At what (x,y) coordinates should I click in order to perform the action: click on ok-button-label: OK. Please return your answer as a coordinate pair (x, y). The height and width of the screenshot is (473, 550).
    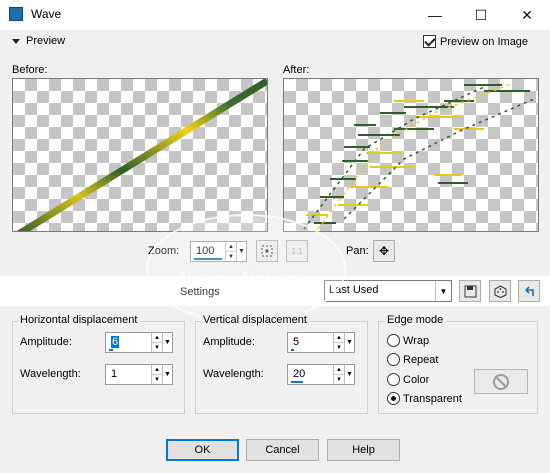
    Looking at the image, I should click on (202, 450).